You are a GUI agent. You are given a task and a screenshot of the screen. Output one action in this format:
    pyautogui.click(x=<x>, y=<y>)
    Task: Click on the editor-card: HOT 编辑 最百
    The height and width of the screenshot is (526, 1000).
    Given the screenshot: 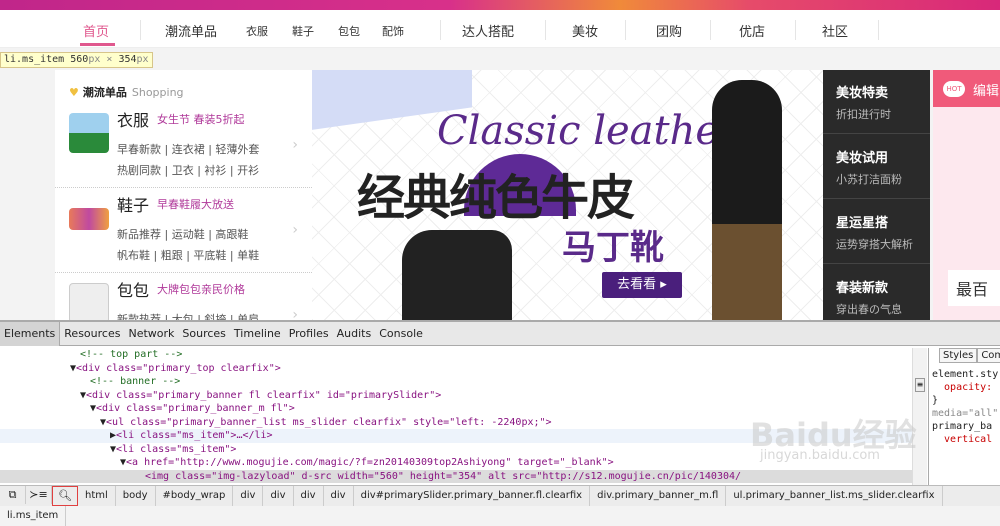 What is the action you would take?
    pyautogui.click(x=966, y=195)
    